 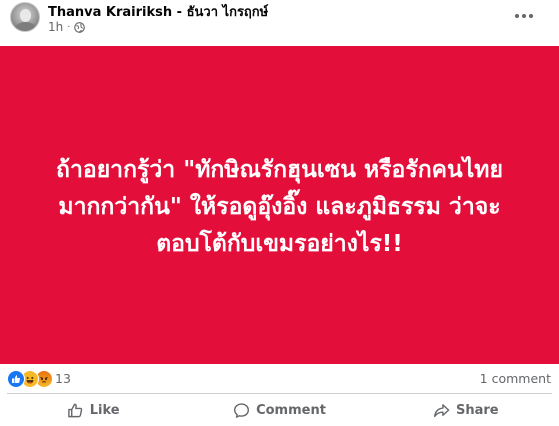 I want to click on post-meta: 1h ·, so click(x=67, y=27).